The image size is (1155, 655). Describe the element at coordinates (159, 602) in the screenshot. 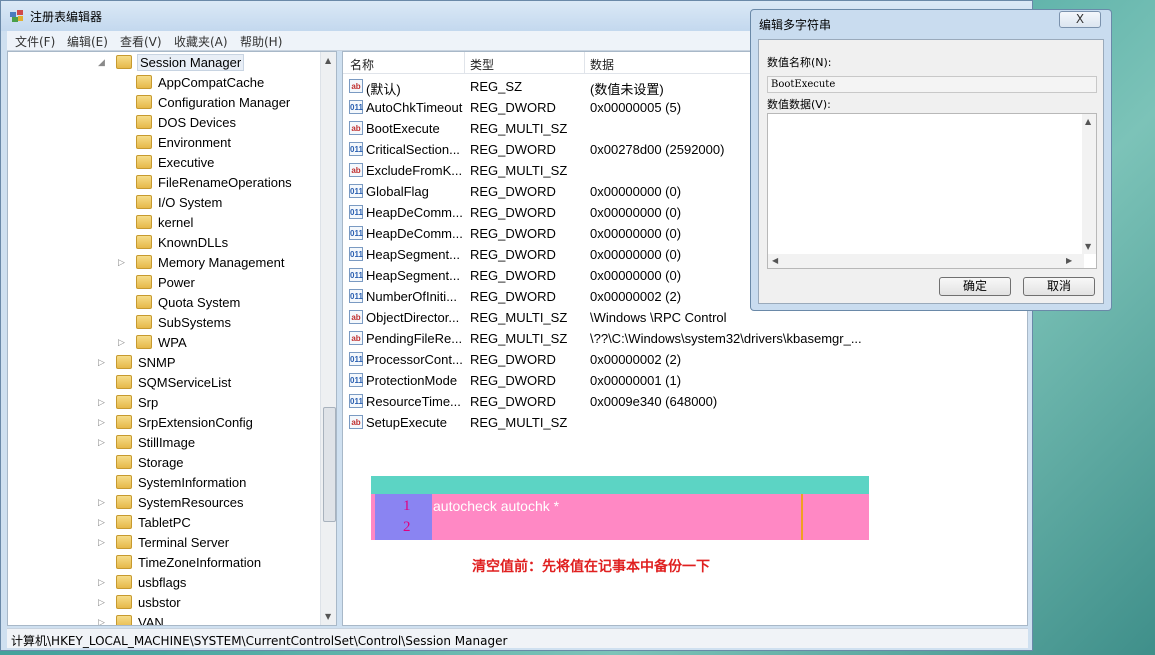

I see `tree-item-label: usbstor` at that location.